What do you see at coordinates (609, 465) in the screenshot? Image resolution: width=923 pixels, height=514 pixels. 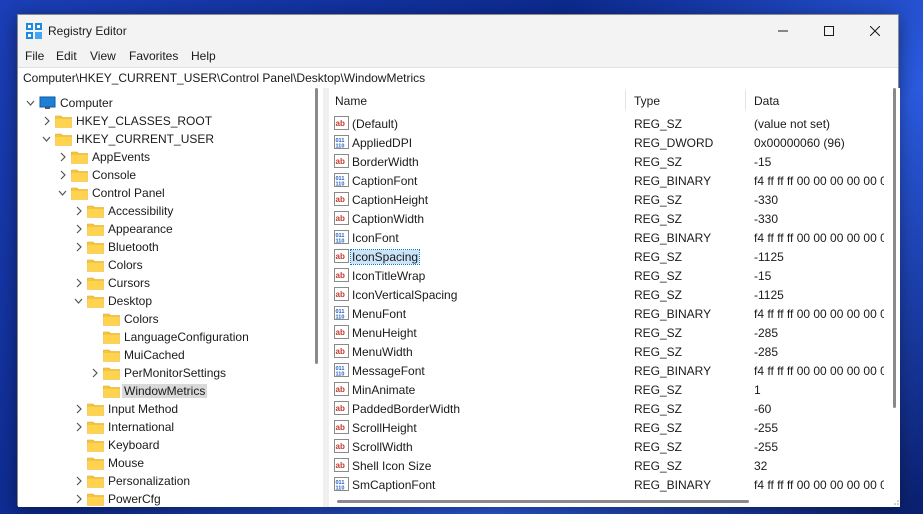 I see `value-row: ab Shell Icon Size REG_SZ 32` at bounding box center [609, 465].